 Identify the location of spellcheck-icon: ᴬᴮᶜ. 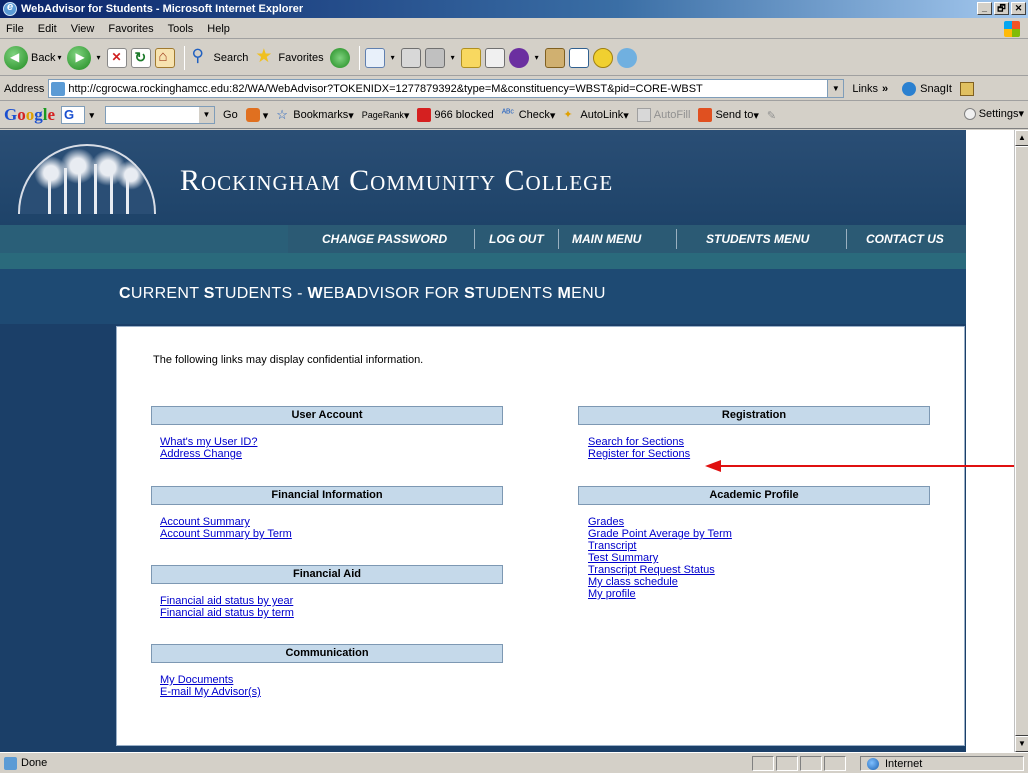
(507, 113).